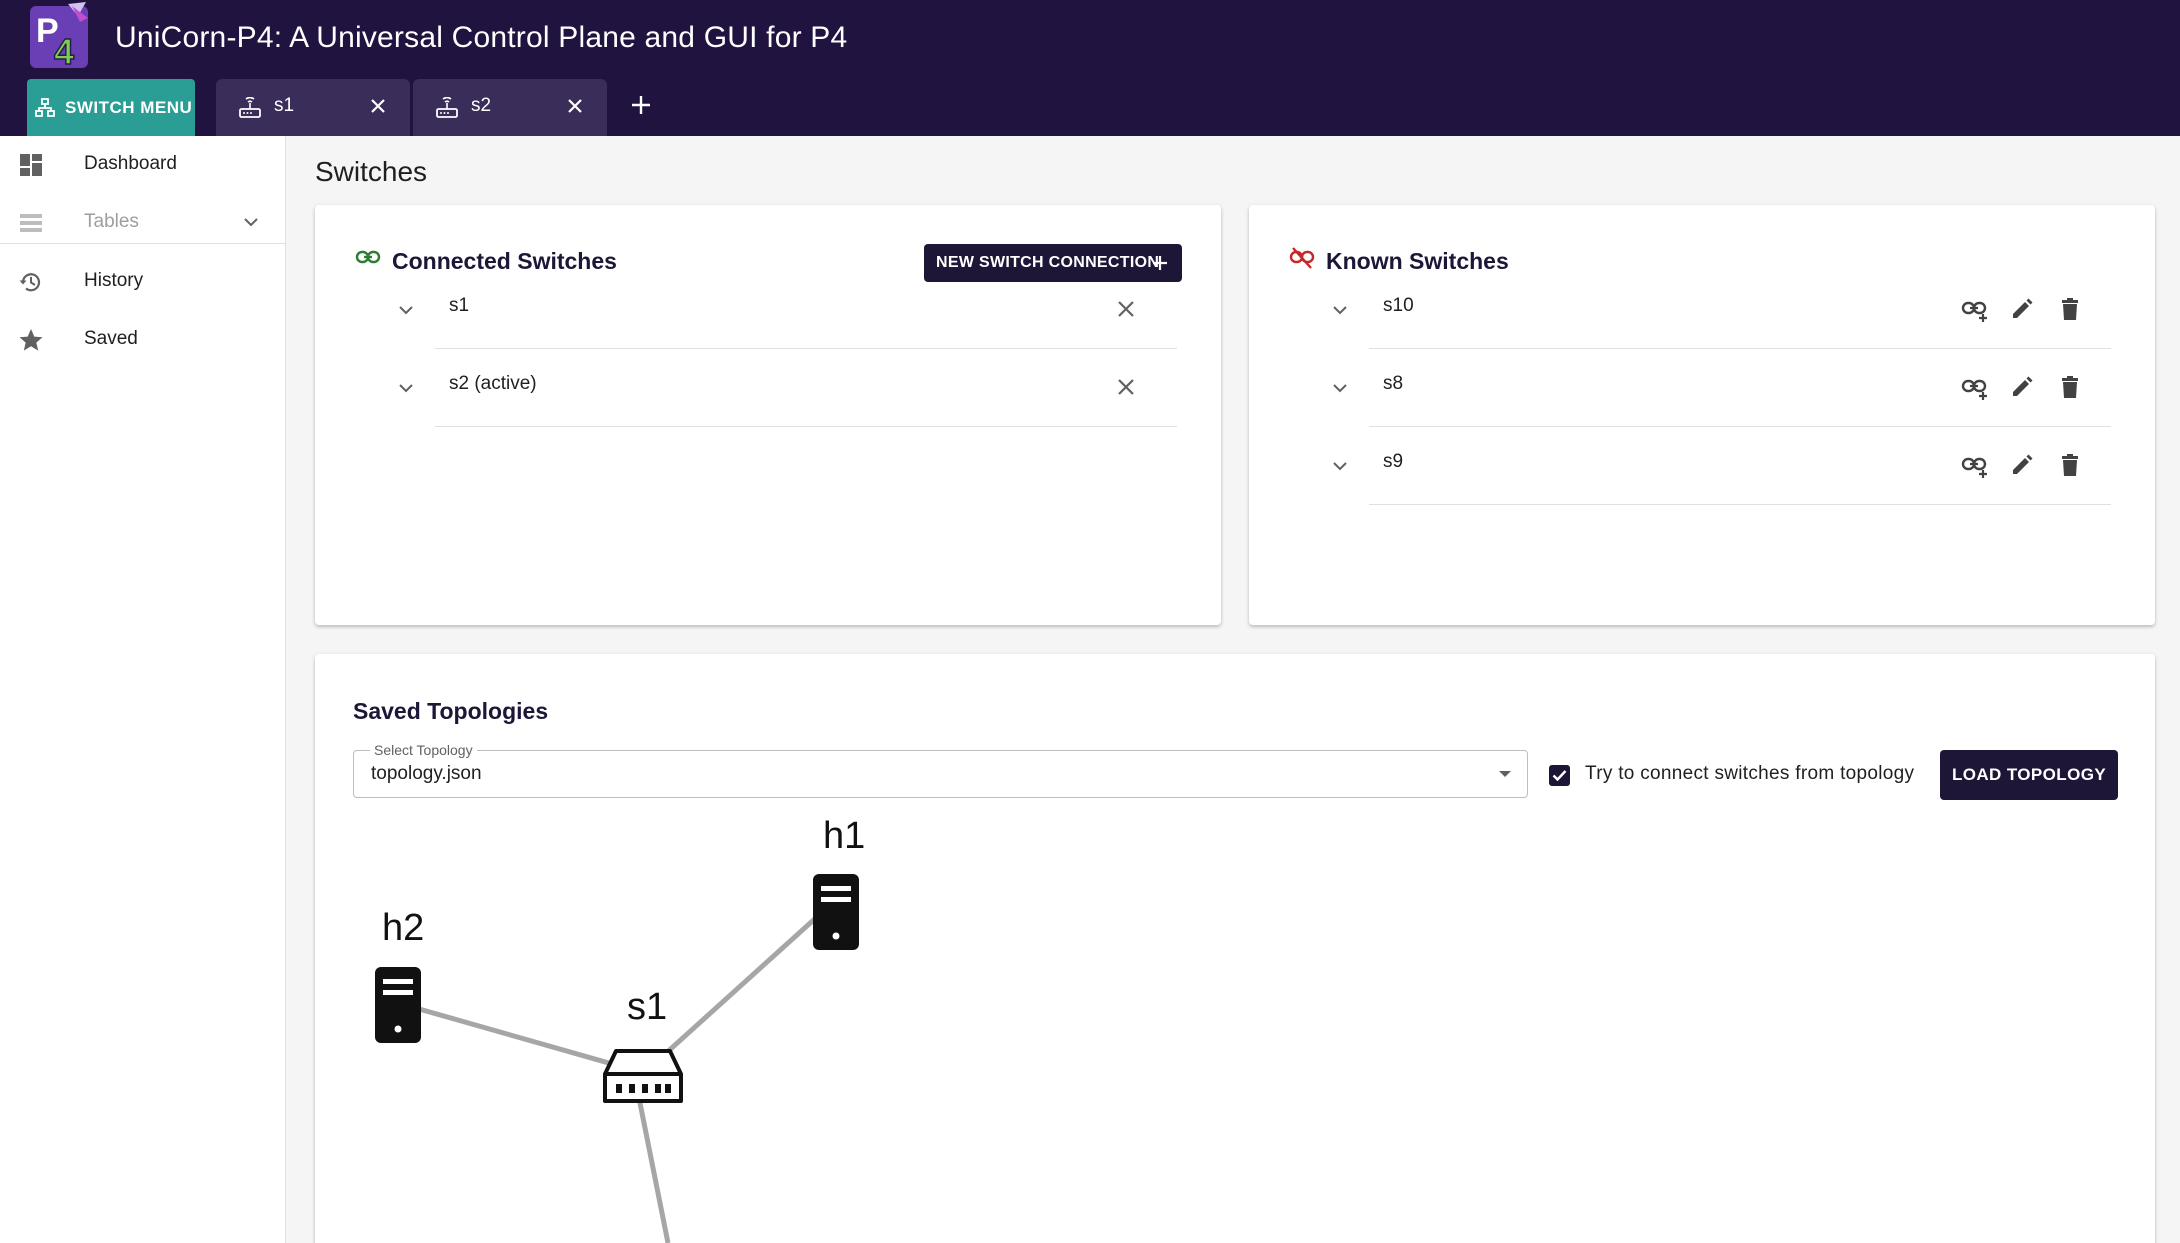 The height and width of the screenshot is (1243, 2180). Describe the element at coordinates (111, 221) in the screenshot. I see `sidebar-item-label: Tables` at that location.